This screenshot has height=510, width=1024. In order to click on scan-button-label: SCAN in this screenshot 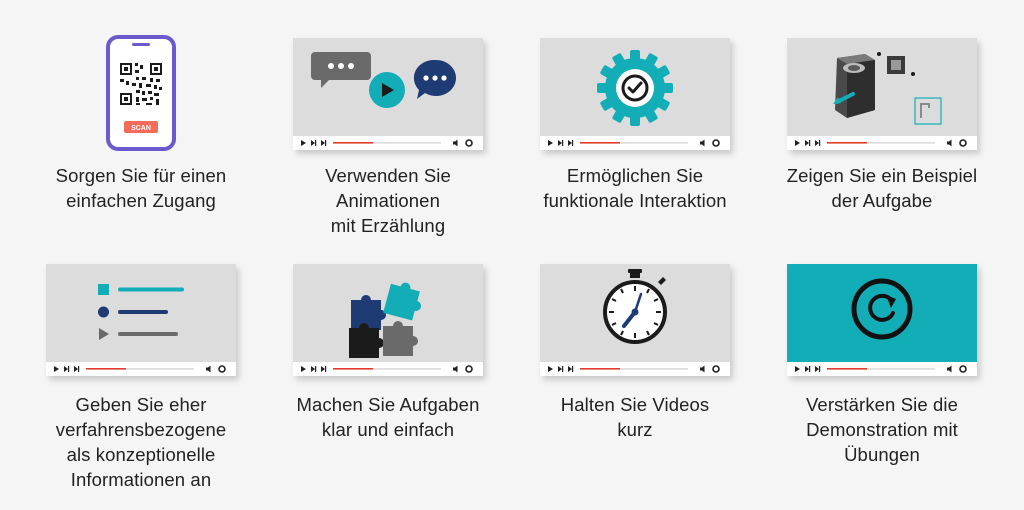, I will do `click(141, 128)`.